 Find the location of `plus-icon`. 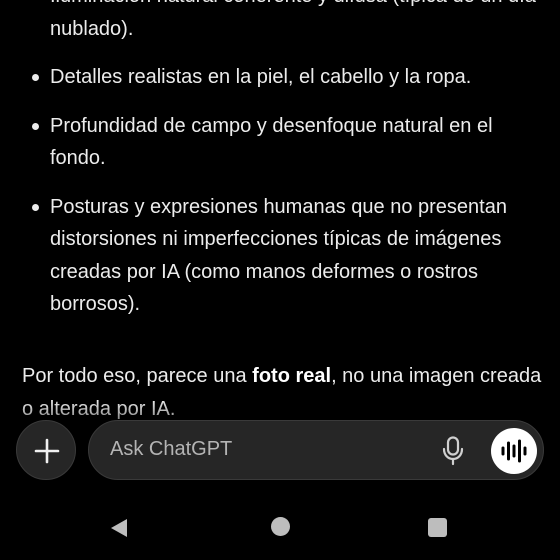

plus-icon is located at coordinates (47, 451).